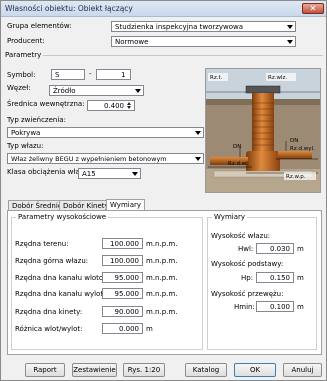 The width and height of the screenshot is (327, 381). I want to click on hp-unit: m, so click(300, 278).